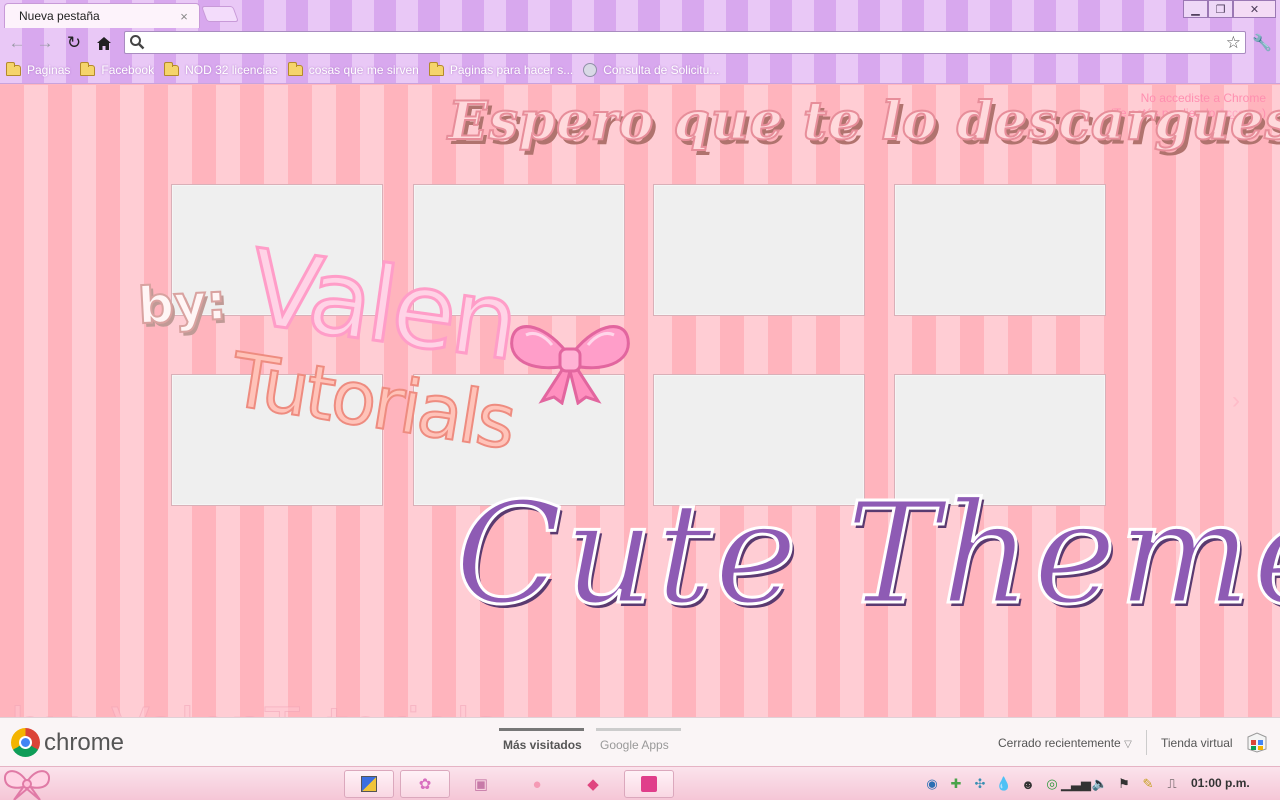 The width and height of the screenshot is (1280, 800). What do you see at coordinates (863, 121) in the screenshot?
I see `theme-banner-text: Espero que te lo descargues` at bounding box center [863, 121].